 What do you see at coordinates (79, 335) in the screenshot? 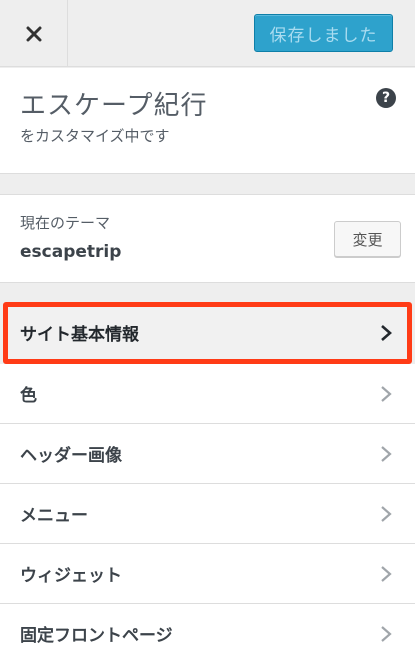
I see `section-label: サイト基本情報` at bounding box center [79, 335].